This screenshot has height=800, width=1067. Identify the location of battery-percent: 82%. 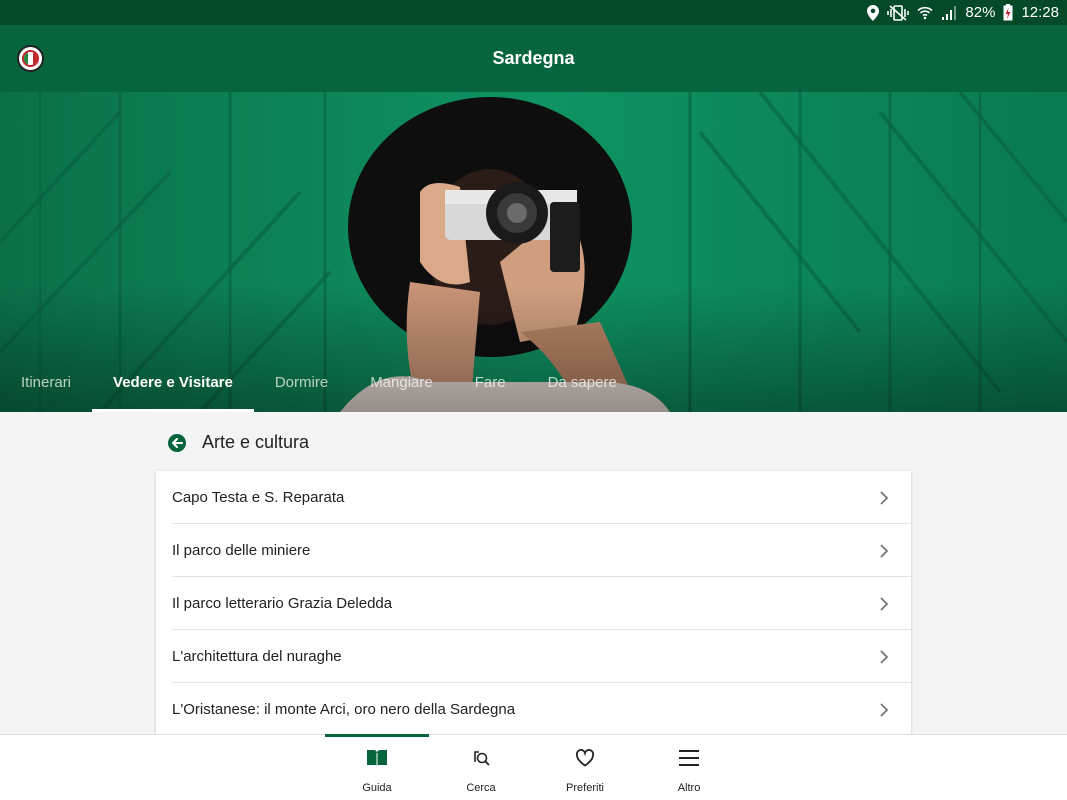
(980, 12).